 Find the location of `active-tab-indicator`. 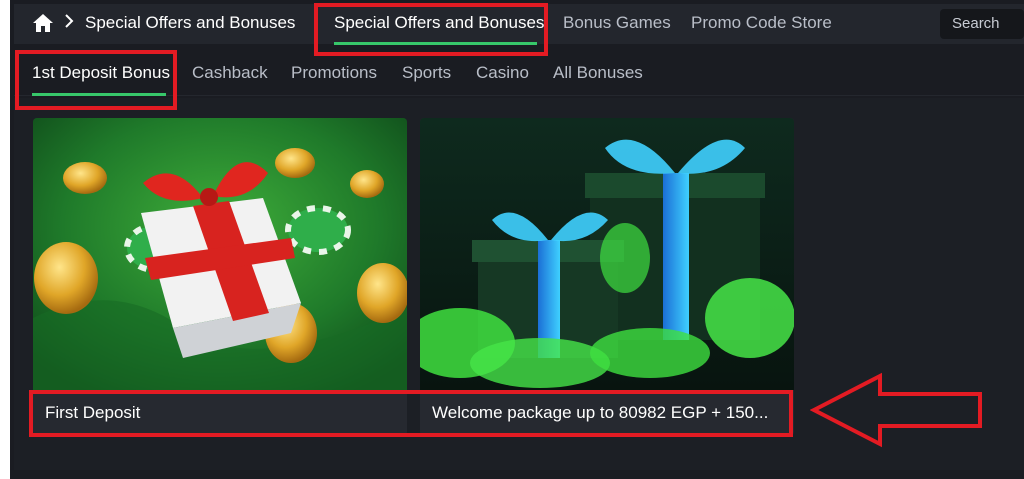

active-tab-indicator is located at coordinates (435, 43).